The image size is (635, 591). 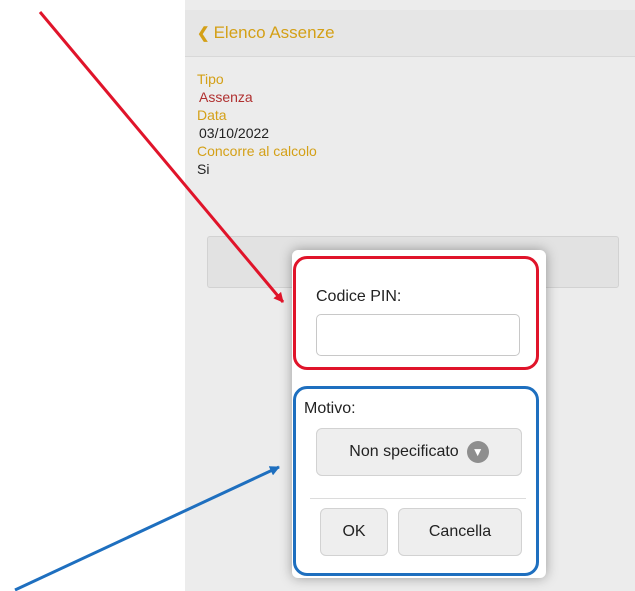 What do you see at coordinates (147, 528) in the screenshot?
I see `blue-arrow` at bounding box center [147, 528].